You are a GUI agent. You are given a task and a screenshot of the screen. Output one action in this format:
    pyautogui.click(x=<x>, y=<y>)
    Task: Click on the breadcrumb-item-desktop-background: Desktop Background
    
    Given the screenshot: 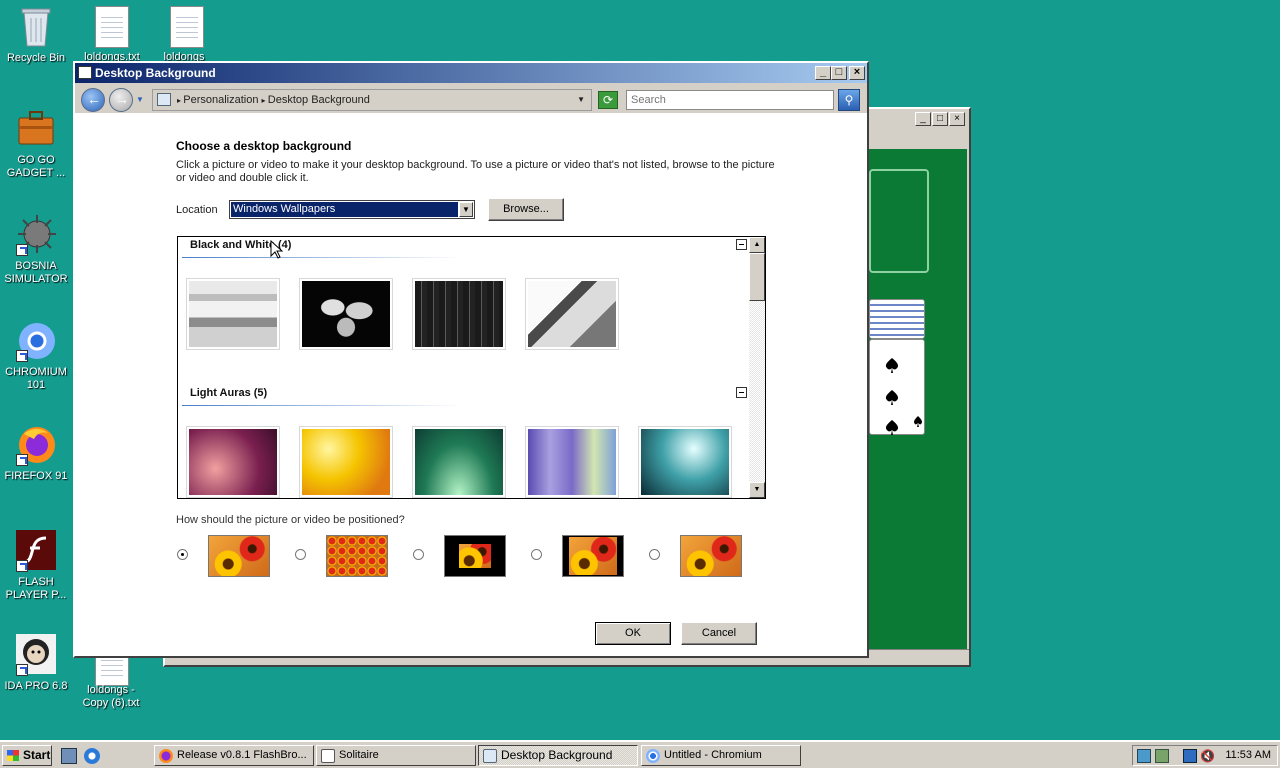 What is the action you would take?
    pyautogui.click(x=319, y=100)
    